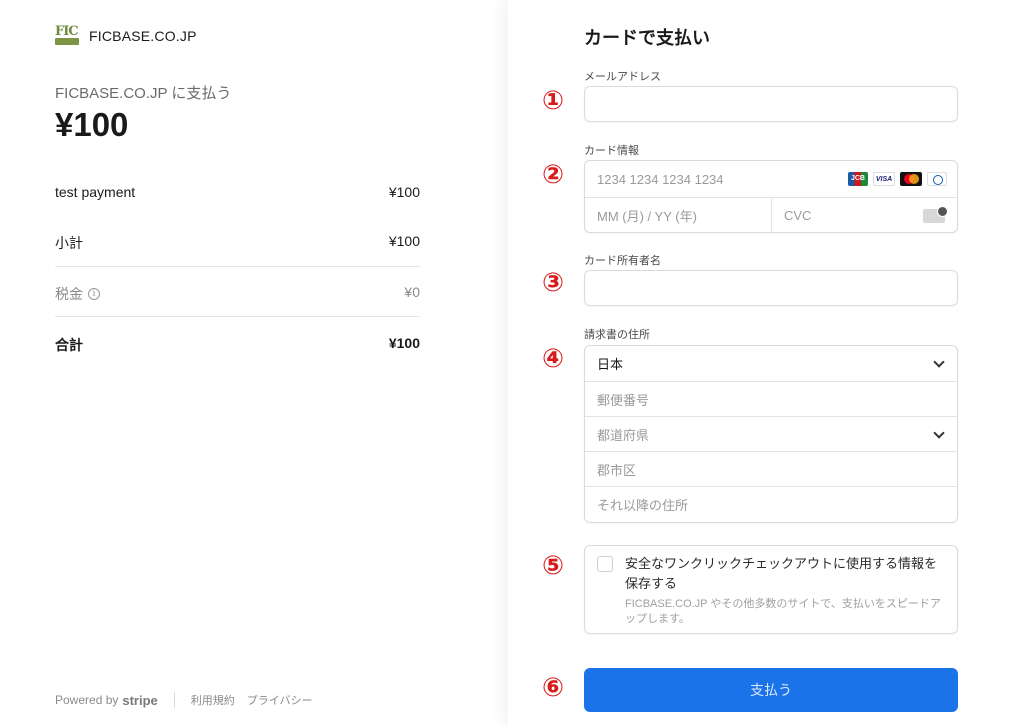 The image size is (1024, 726). I want to click on annotation-4: ④, so click(553, 359).